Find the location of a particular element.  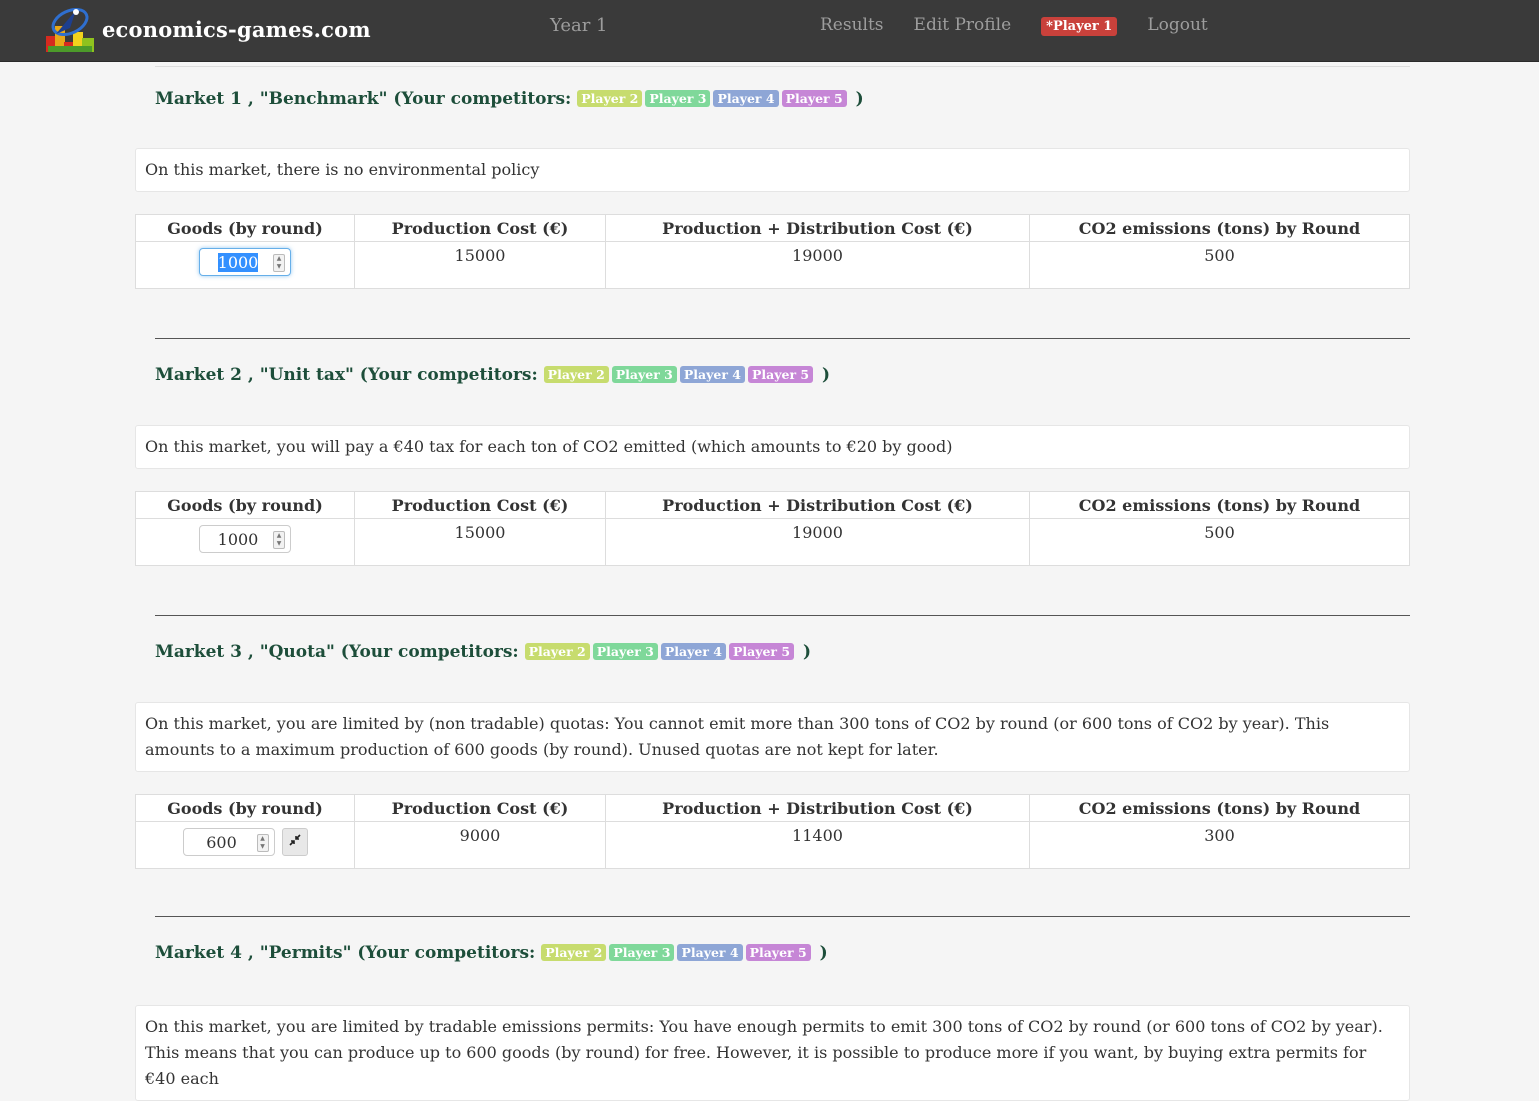

compress-arrows-icon is located at coordinates (294, 842).